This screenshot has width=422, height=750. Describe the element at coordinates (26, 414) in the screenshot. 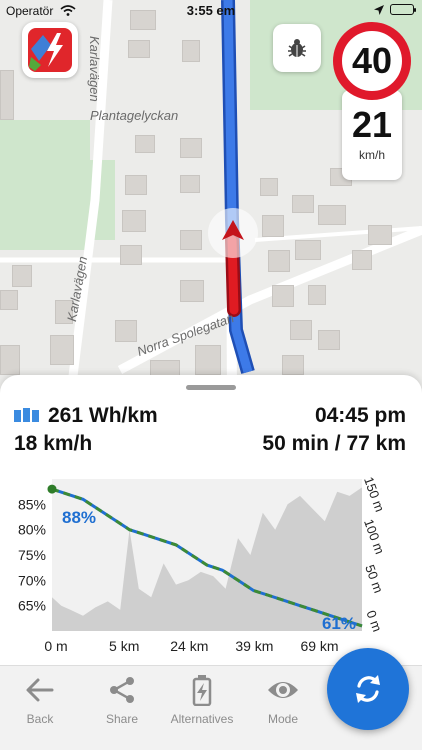

I see `consumption-bars-icon` at that location.